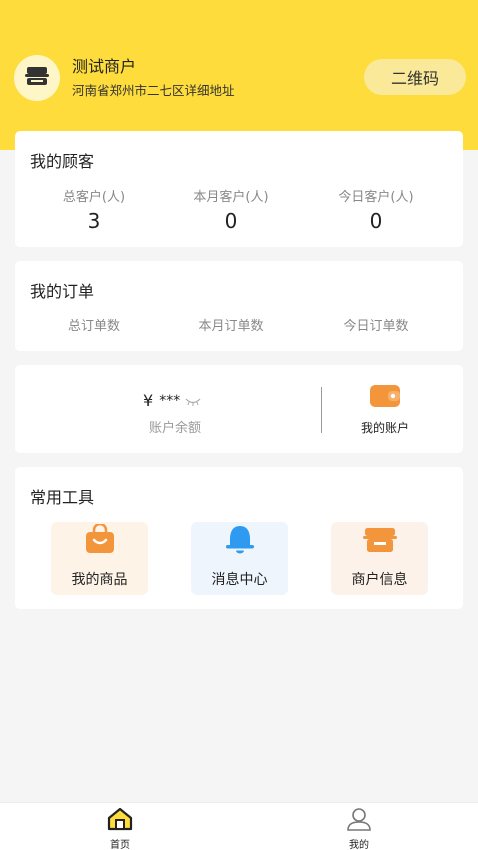 The width and height of the screenshot is (478, 850). I want to click on stat-month-customers: 本月客户(人) 0, so click(231, 209).